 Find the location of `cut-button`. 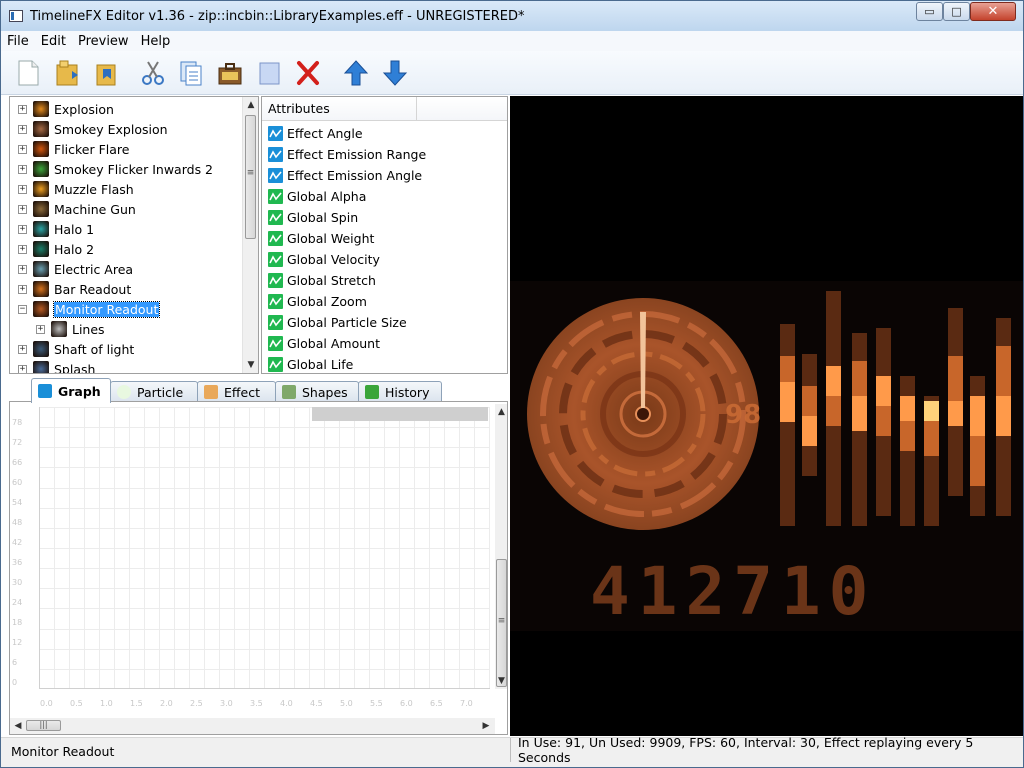

cut-button is located at coordinates (153, 73).